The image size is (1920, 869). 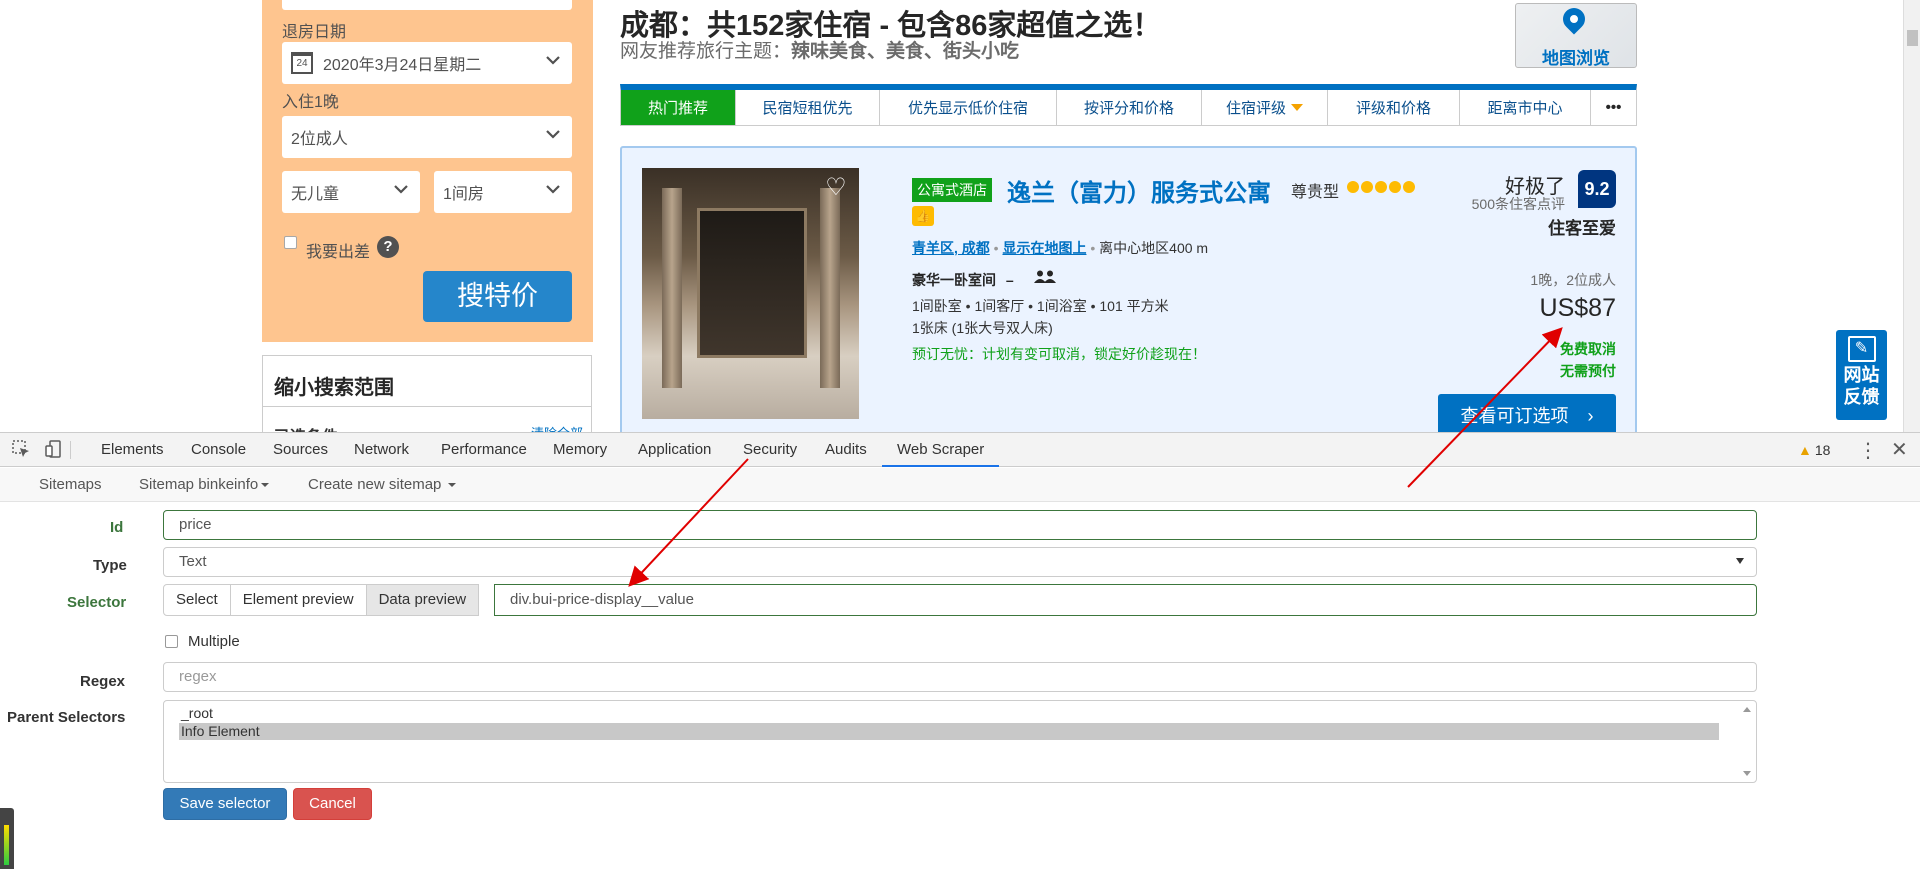 What do you see at coordinates (422, 600) in the screenshot?
I see `data-preview-button: Data preview` at bounding box center [422, 600].